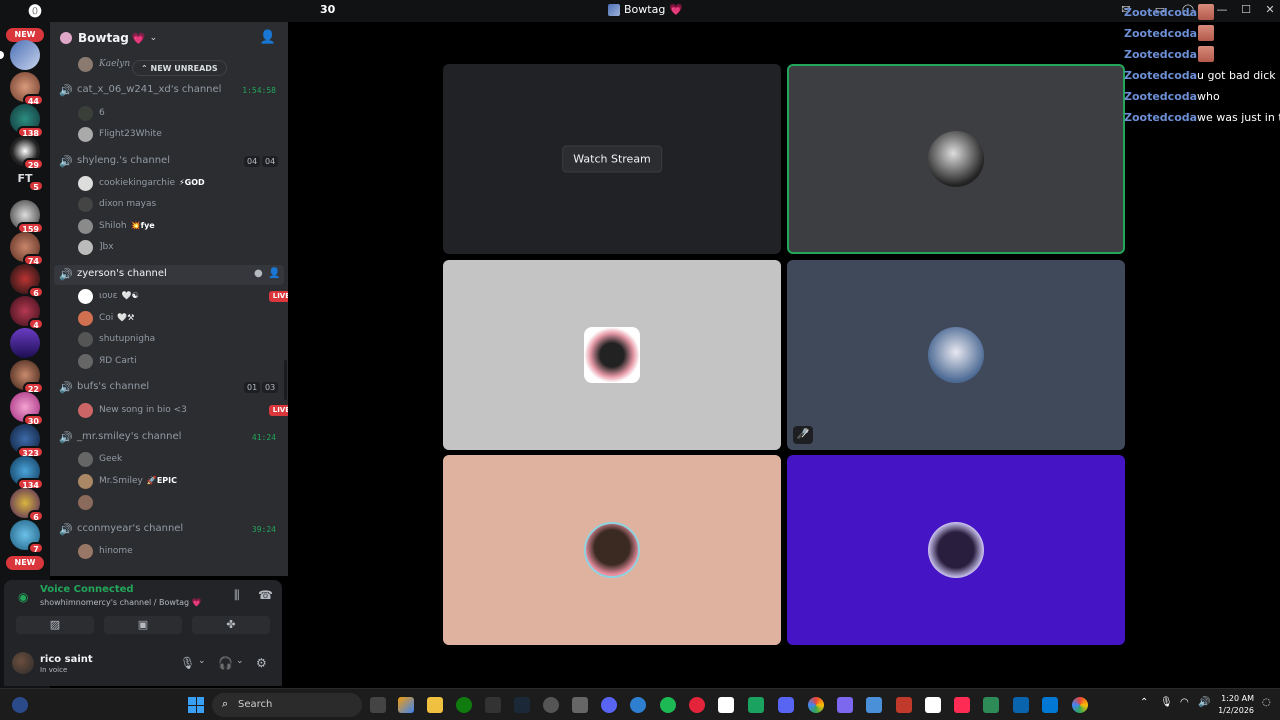  Describe the element at coordinates (1184, 702) in the screenshot. I see `wifi-icon: ◠` at that location.